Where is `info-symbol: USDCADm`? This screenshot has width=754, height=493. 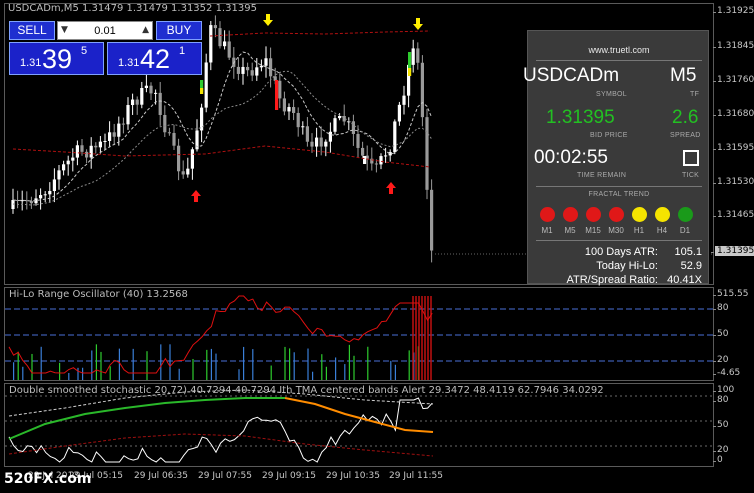
info-symbol: USDCADm is located at coordinates (571, 75).